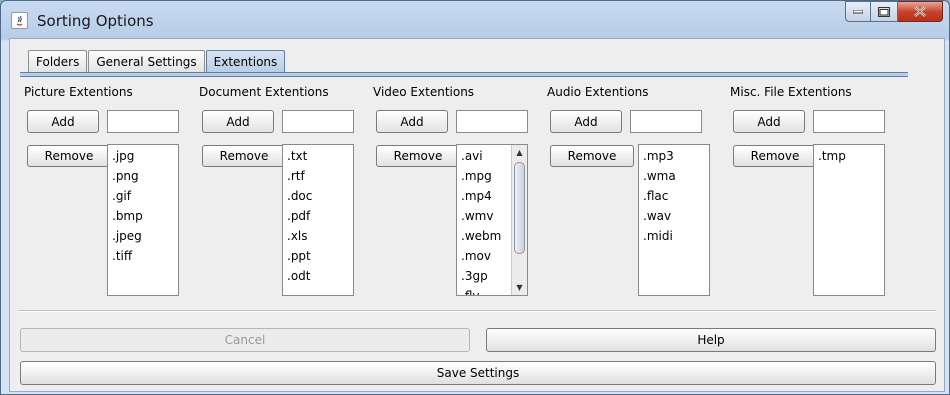 The image size is (950, 395). I want to click on group-label: Picture Extentions, so click(78, 92).